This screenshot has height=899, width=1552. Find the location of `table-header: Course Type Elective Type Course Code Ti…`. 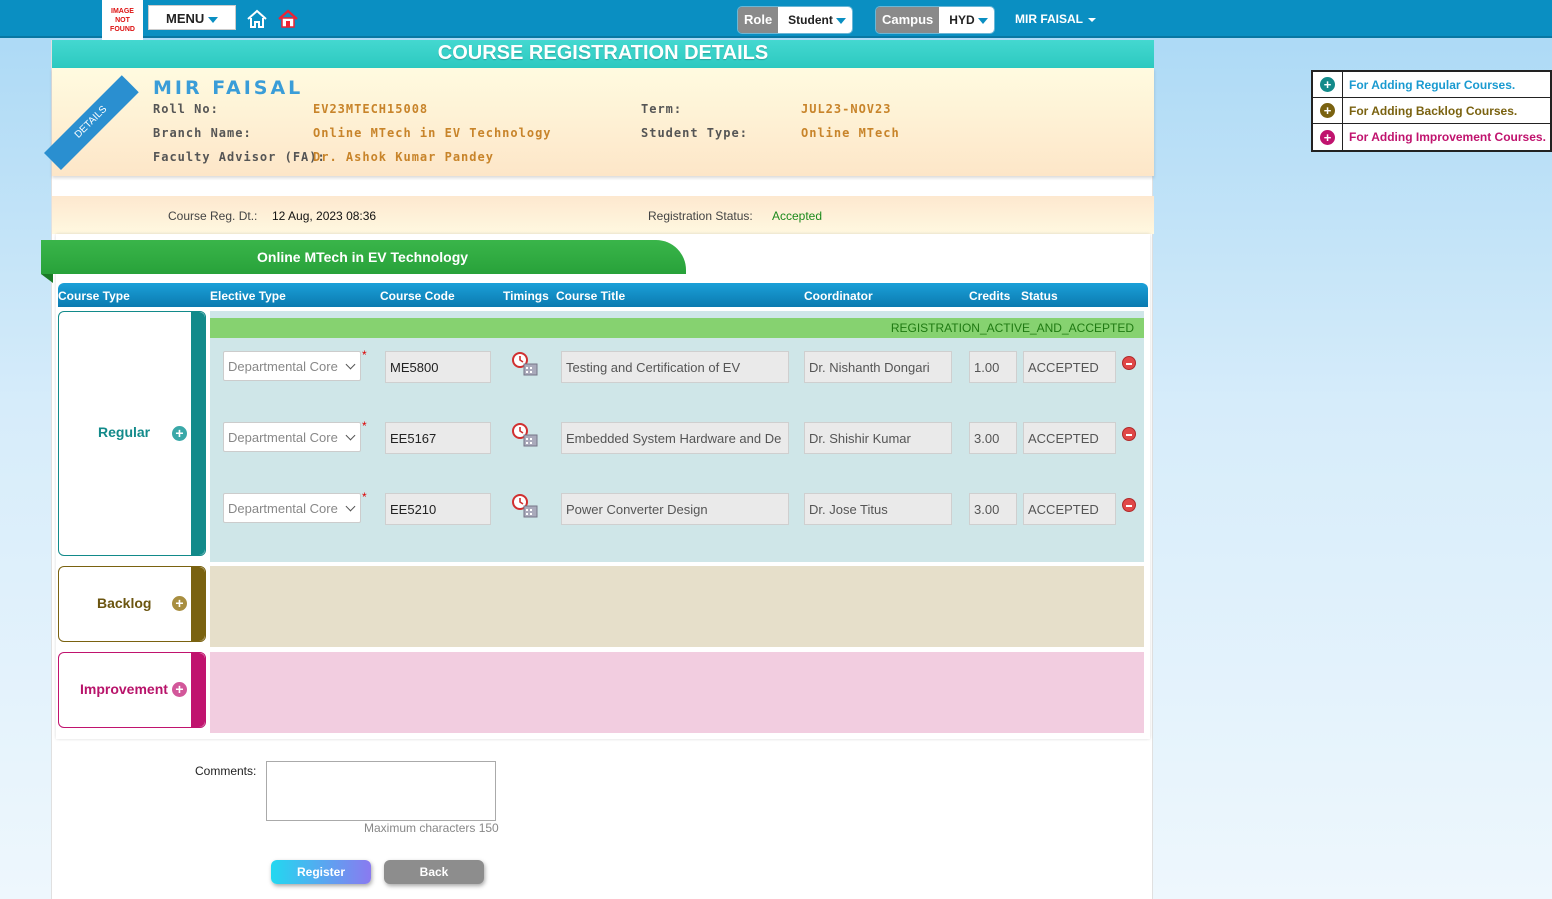

table-header: Course Type Elective Type Course Code Ti… is located at coordinates (603, 295).